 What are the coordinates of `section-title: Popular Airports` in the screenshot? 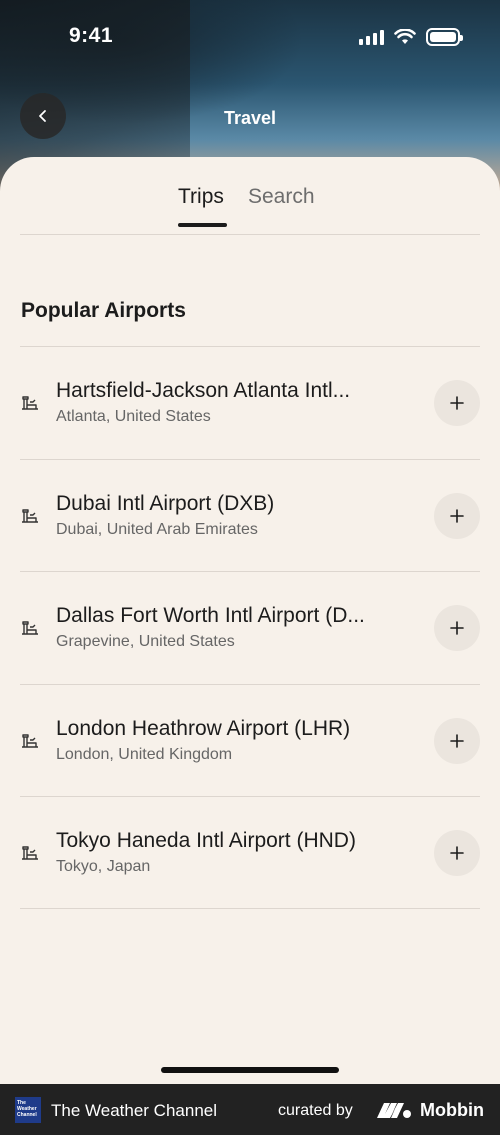 It's located at (103, 310).